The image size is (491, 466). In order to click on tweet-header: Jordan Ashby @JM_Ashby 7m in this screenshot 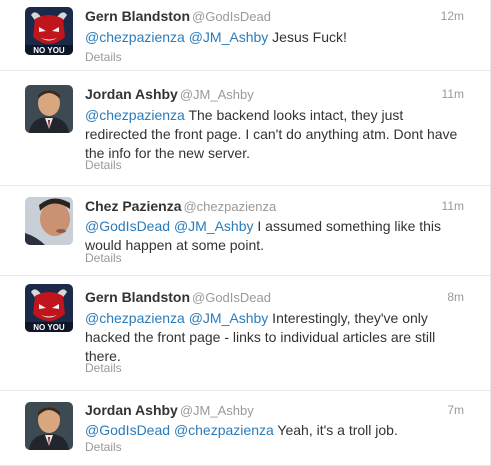, I will do `click(274, 411)`.